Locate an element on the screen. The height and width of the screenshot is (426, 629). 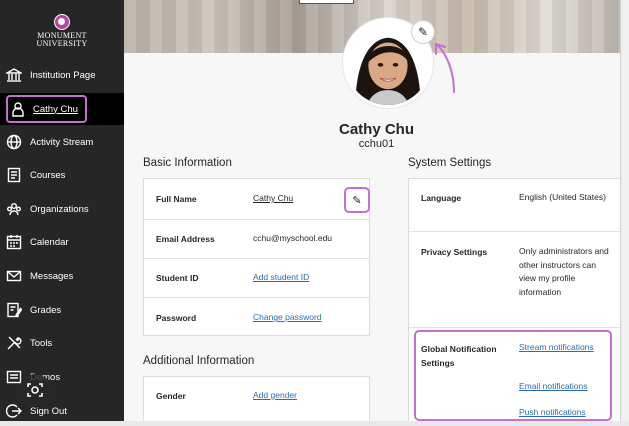
sidebar-item-activity-stream: Activity Stream is located at coordinates (62, 142).